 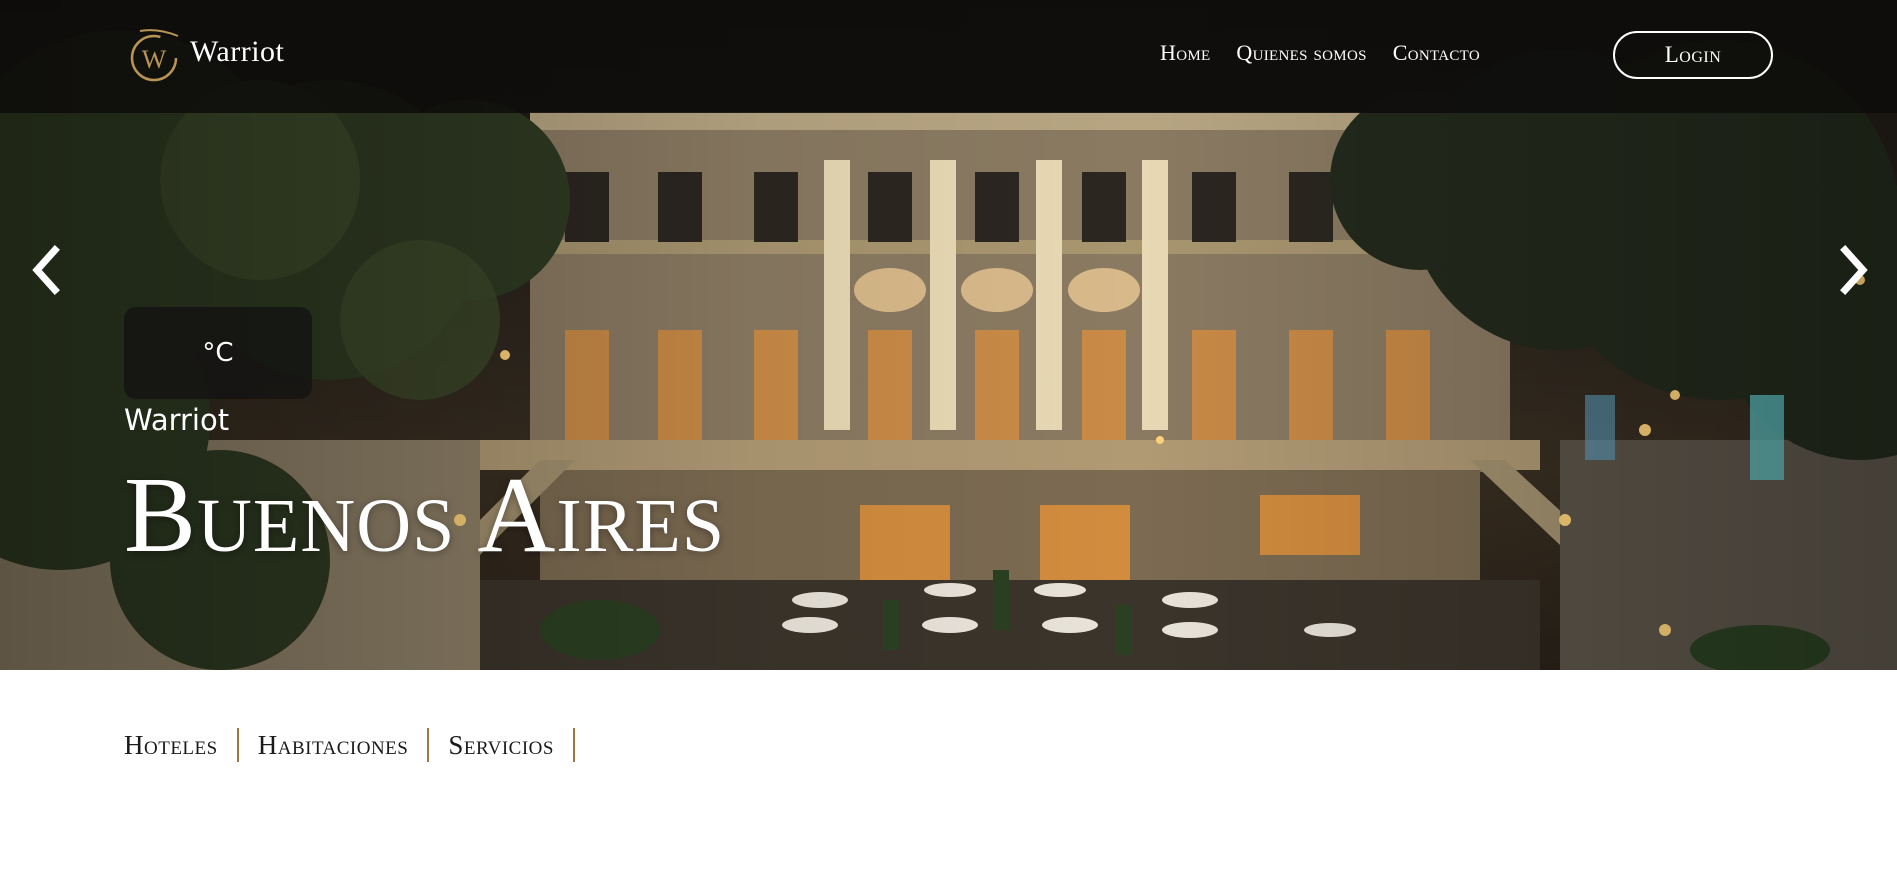 What do you see at coordinates (573, 745) in the screenshot?
I see `tab-divider` at bounding box center [573, 745].